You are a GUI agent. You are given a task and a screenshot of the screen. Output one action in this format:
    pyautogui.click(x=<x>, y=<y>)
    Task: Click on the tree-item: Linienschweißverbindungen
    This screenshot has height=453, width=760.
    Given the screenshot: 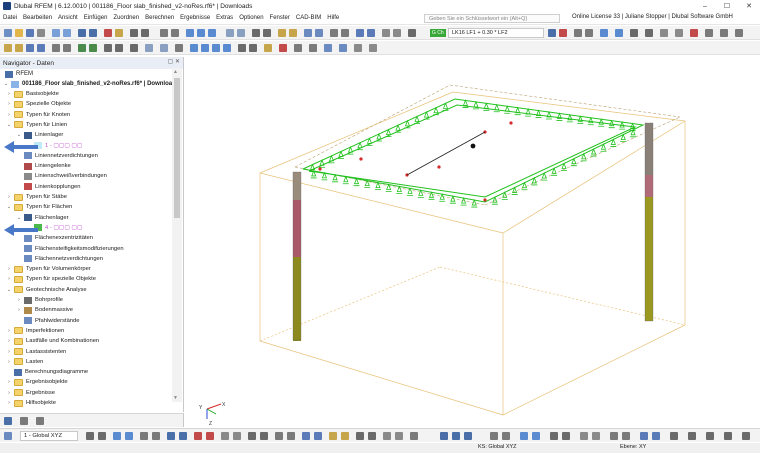 What is the action you would take?
    pyautogui.click(x=61, y=176)
    